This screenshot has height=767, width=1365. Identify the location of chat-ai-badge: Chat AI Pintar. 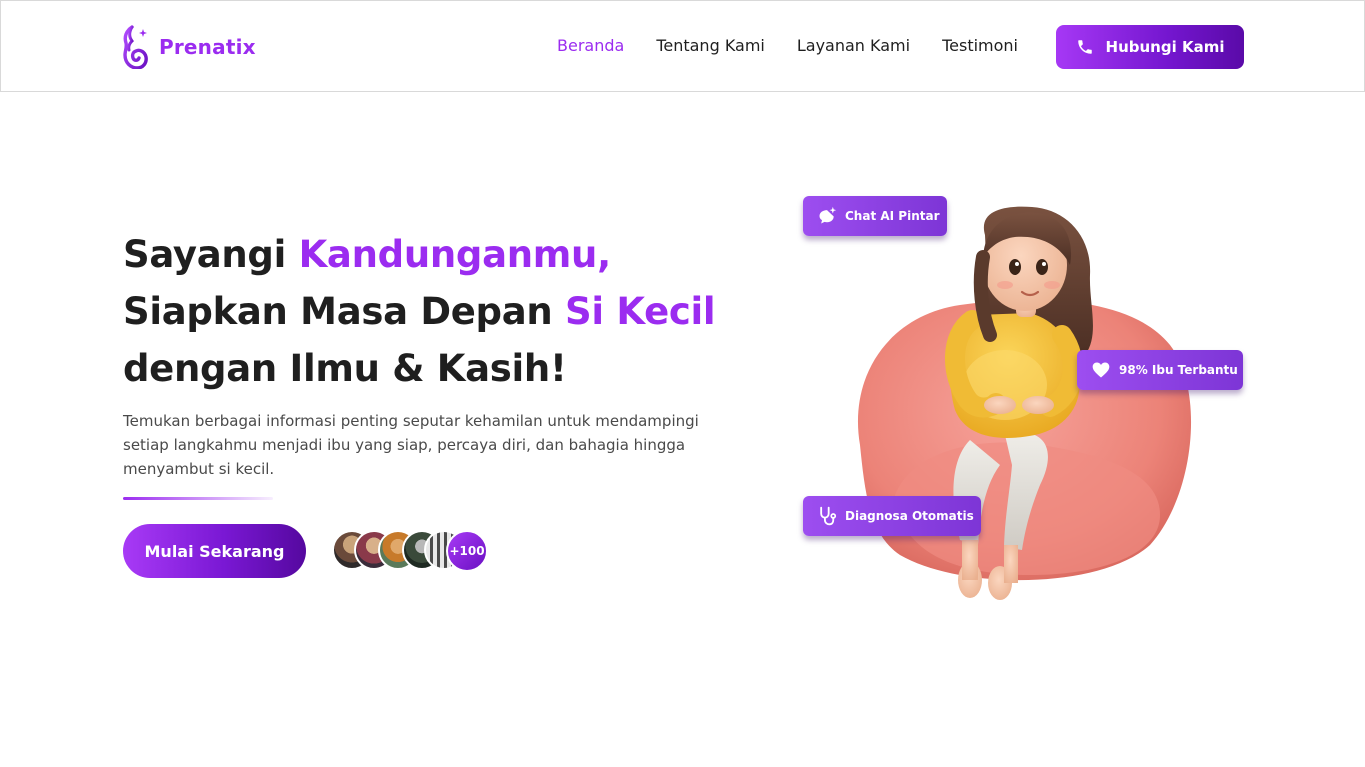
(875, 216).